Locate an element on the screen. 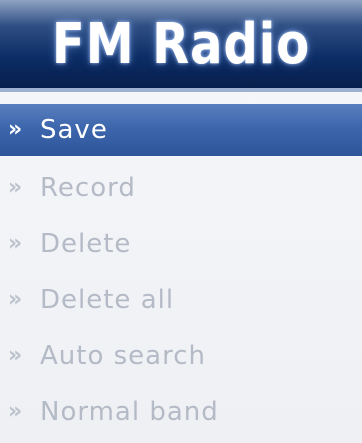 This screenshot has width=362, height=443. menu-item-label: Normal band is located at coordinates (129, 412).